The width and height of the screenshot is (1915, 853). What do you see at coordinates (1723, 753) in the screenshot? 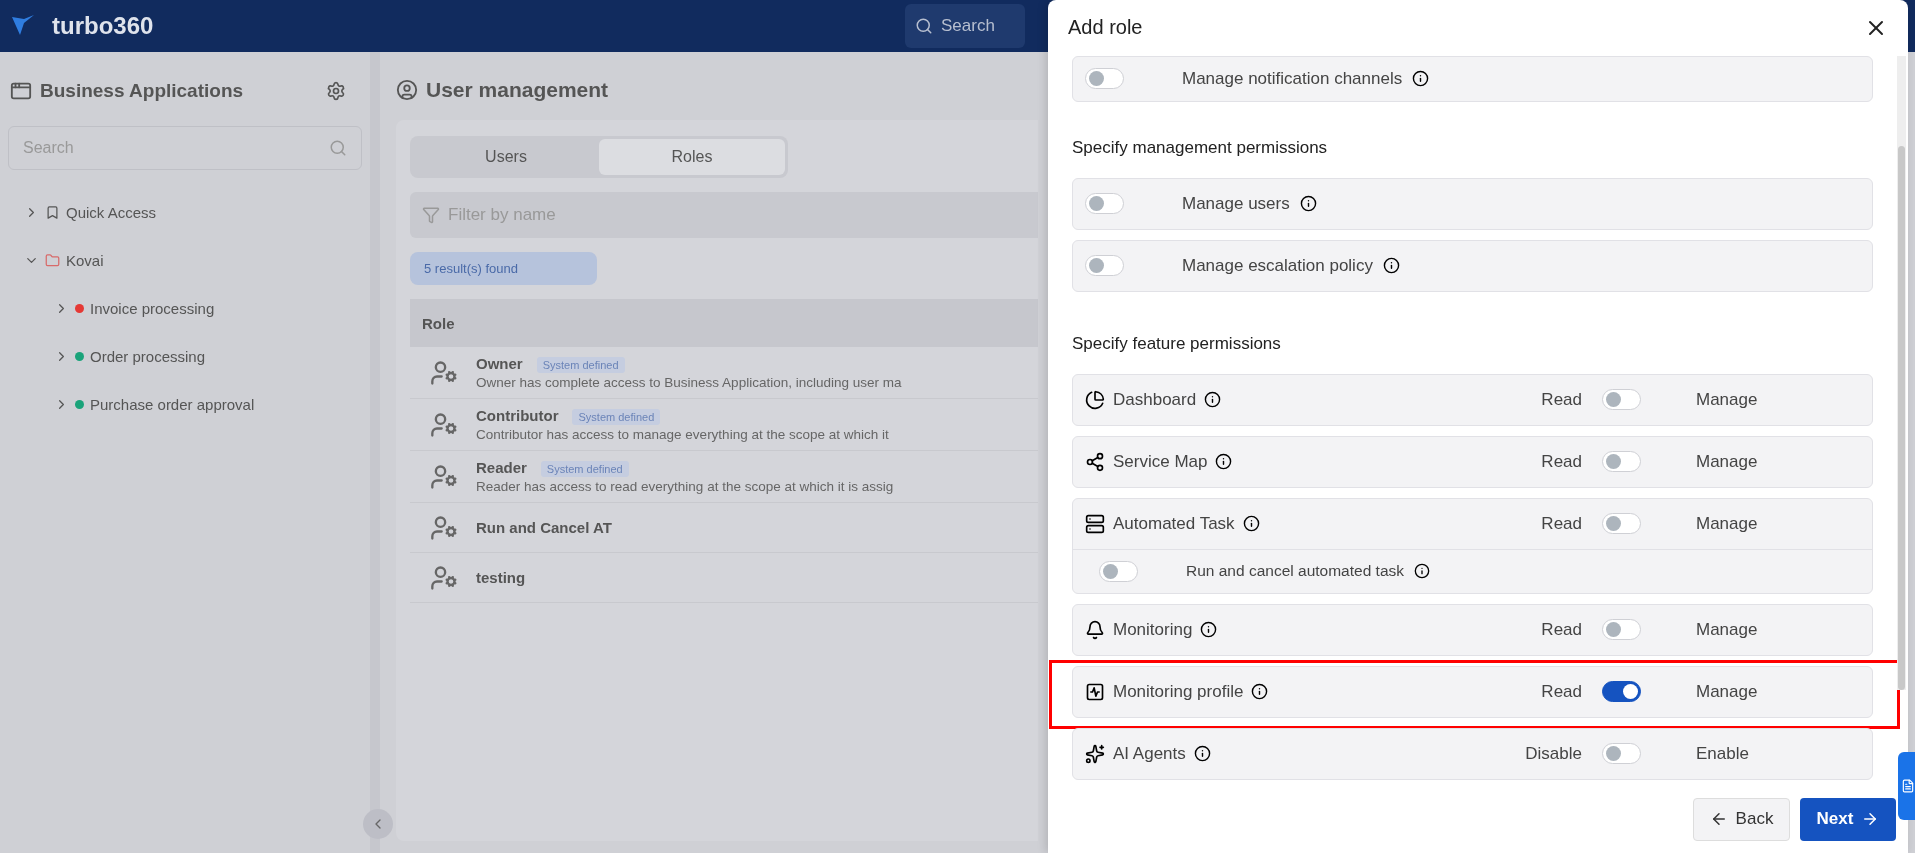
I see `toggle-on-label: Enable` at bounding box center [1723, 753].